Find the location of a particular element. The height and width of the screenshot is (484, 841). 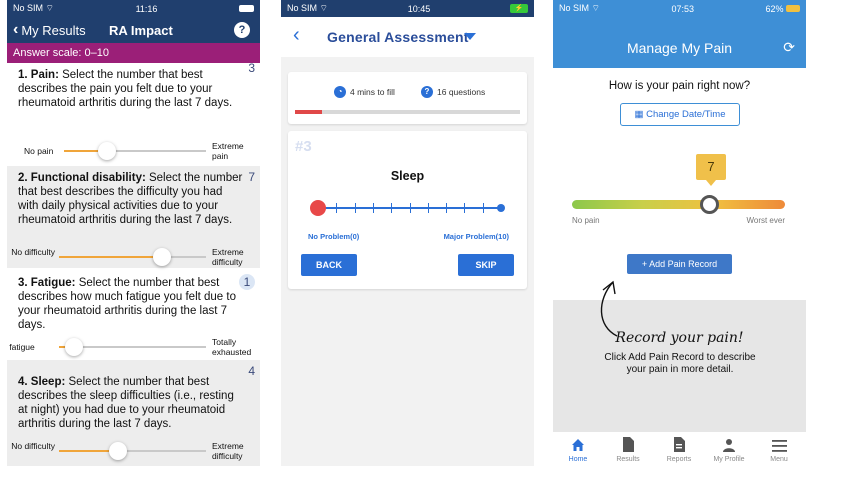

fatigue-slider: No fatigue Totally exhausted is located at coordinates (133, 347).